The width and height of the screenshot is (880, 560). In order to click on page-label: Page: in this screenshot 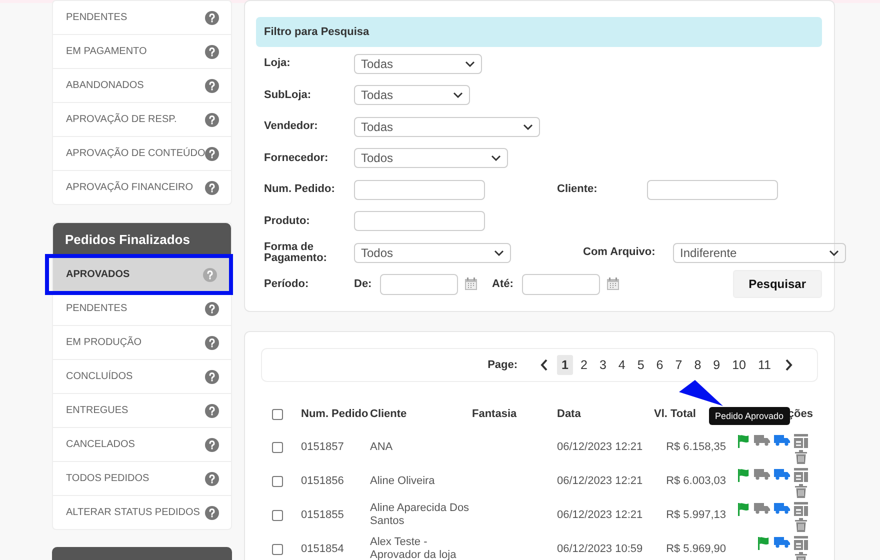, I will do `click(503, 365)`.